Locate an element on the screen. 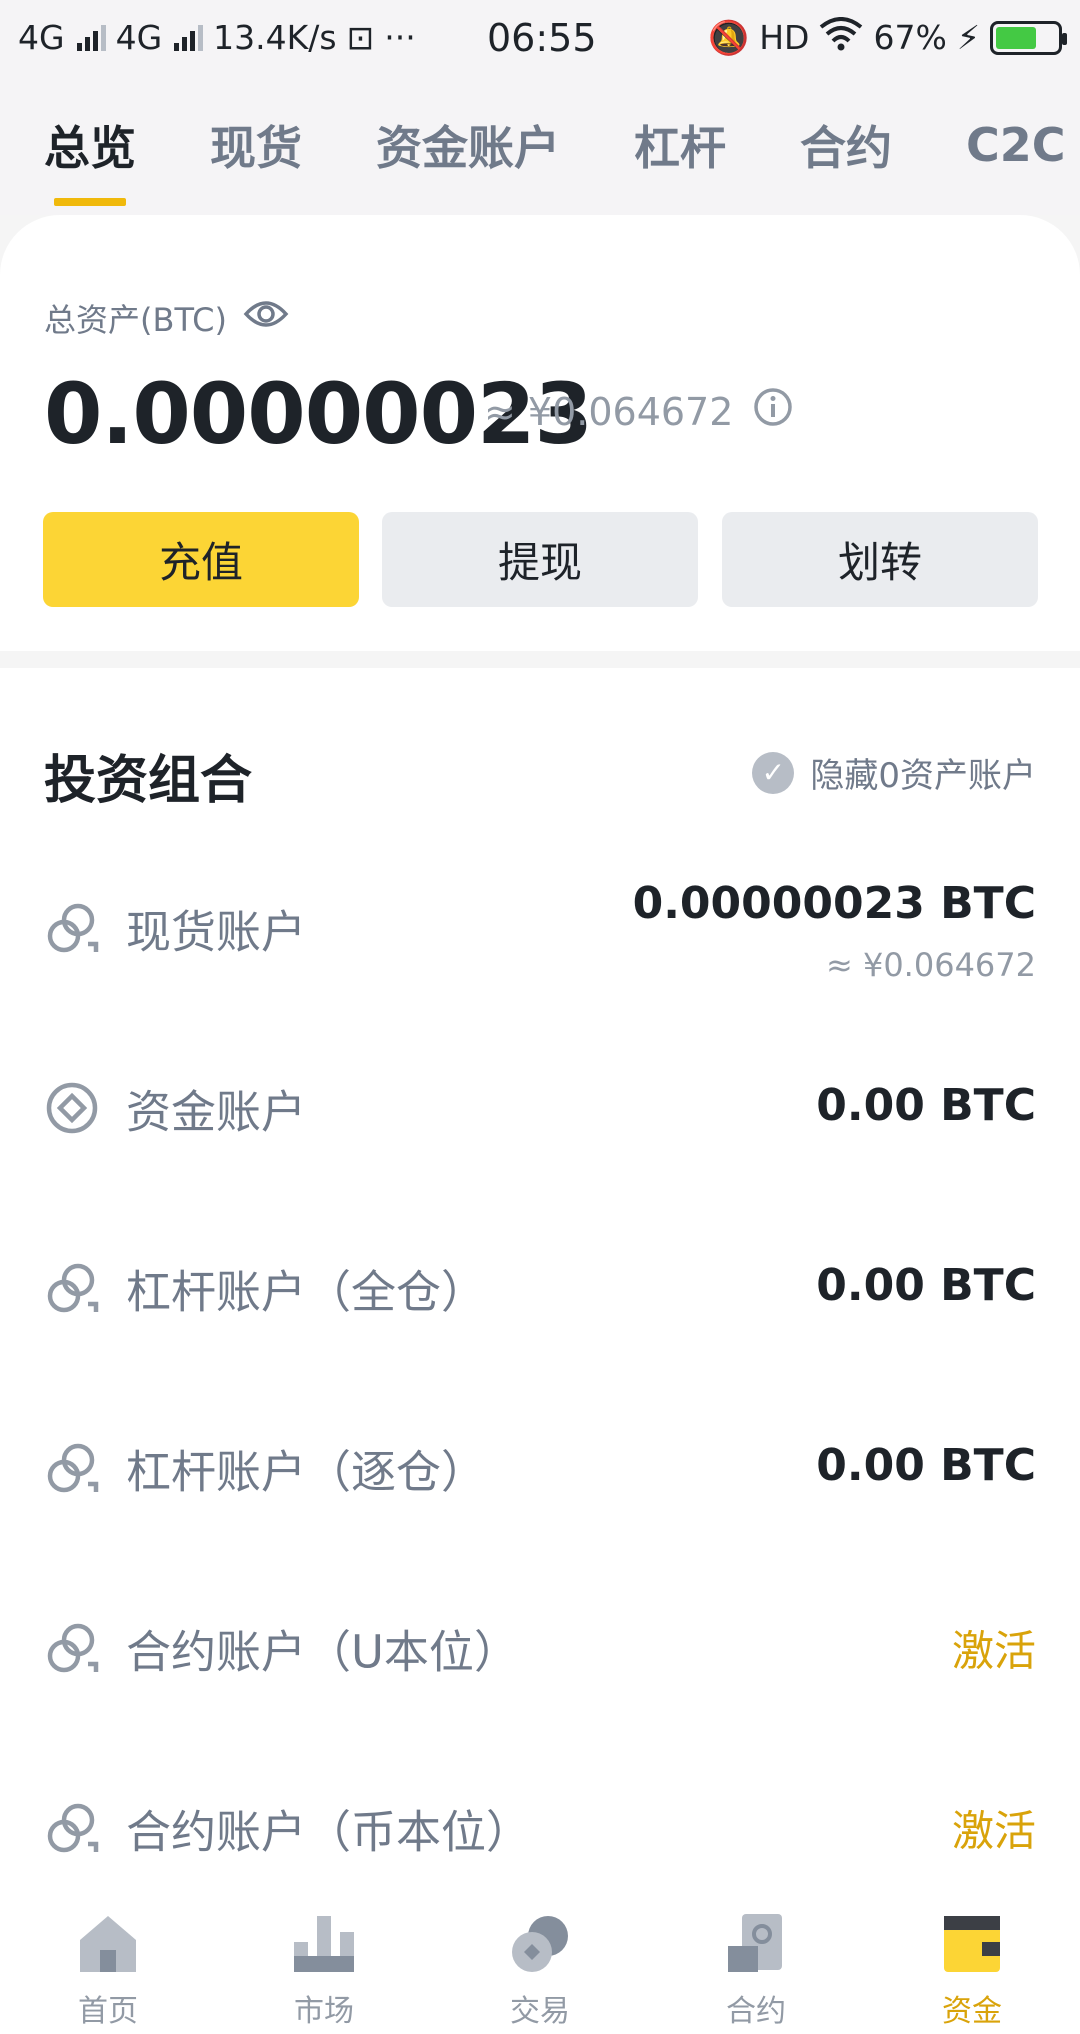  deposit-button: 充值 is located at coordinates (201, 559).